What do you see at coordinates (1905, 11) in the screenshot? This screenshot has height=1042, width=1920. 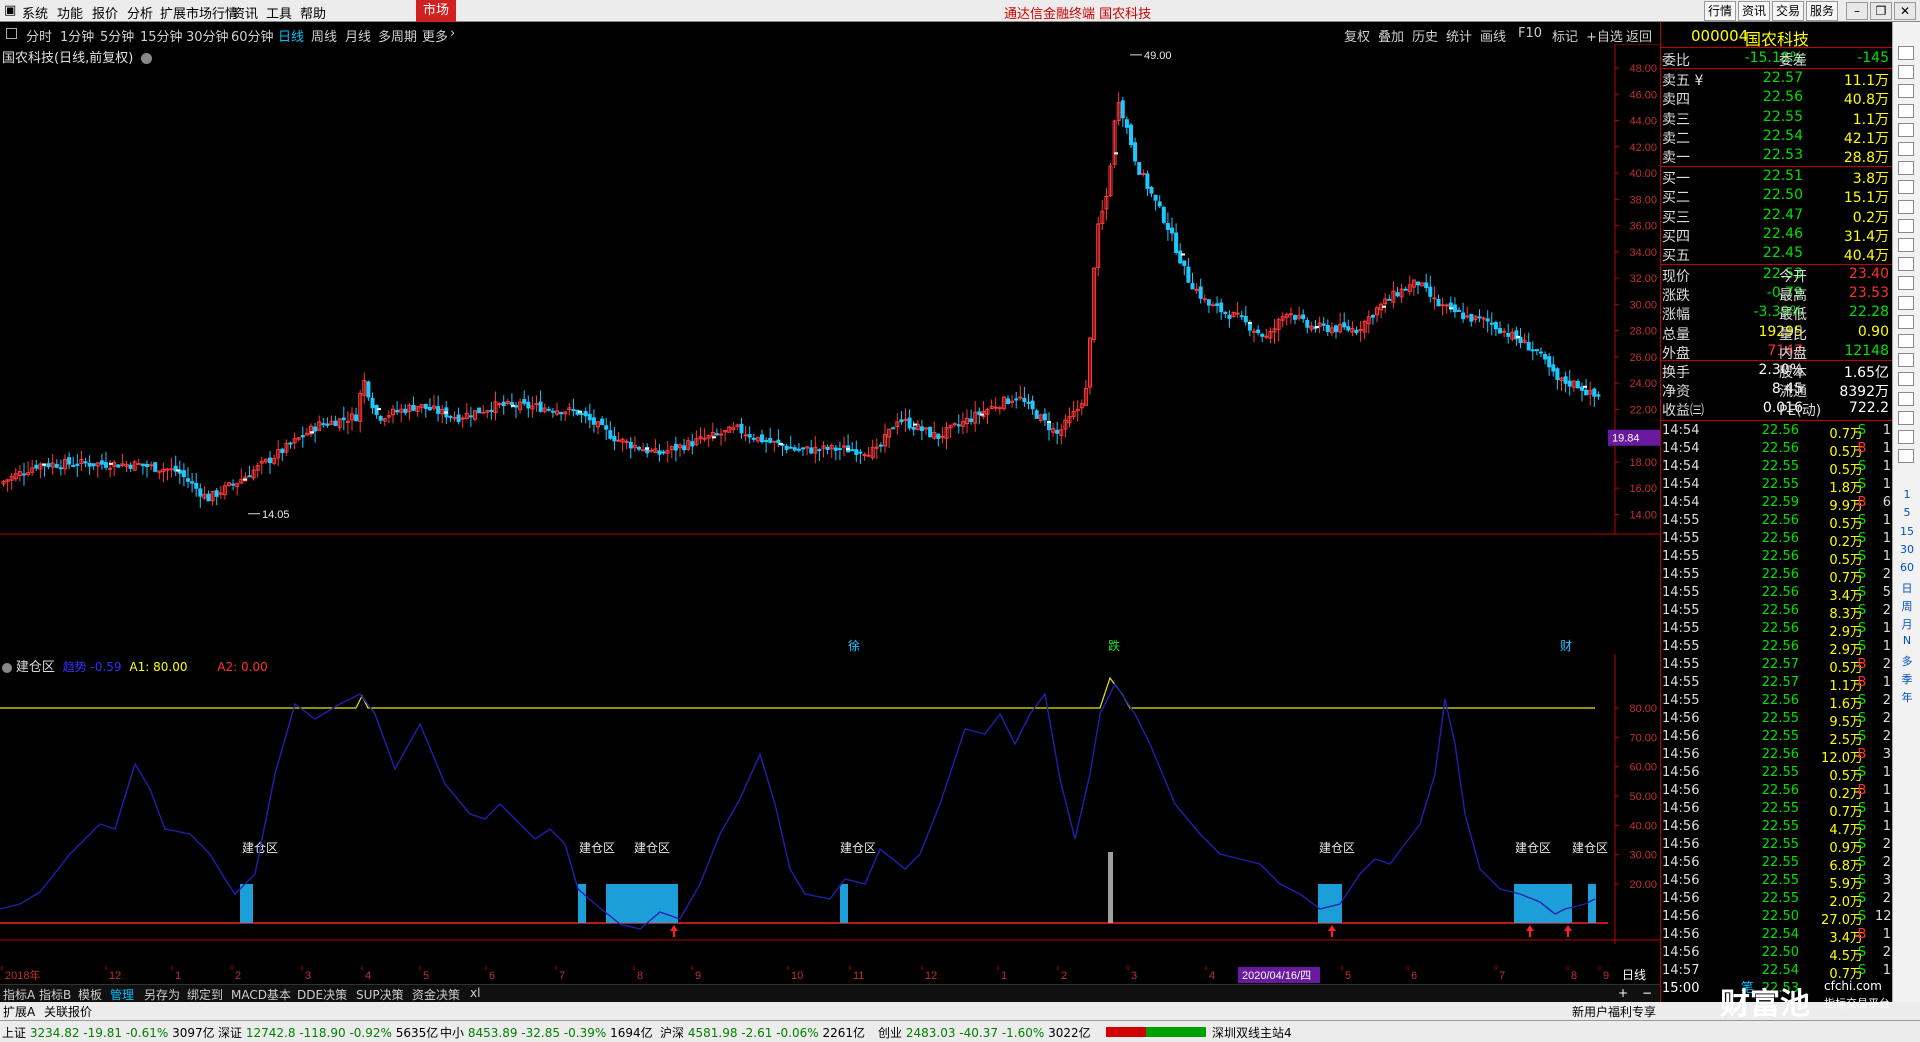 I see `close-icon: ✕` at bounding box center [1905, 11].